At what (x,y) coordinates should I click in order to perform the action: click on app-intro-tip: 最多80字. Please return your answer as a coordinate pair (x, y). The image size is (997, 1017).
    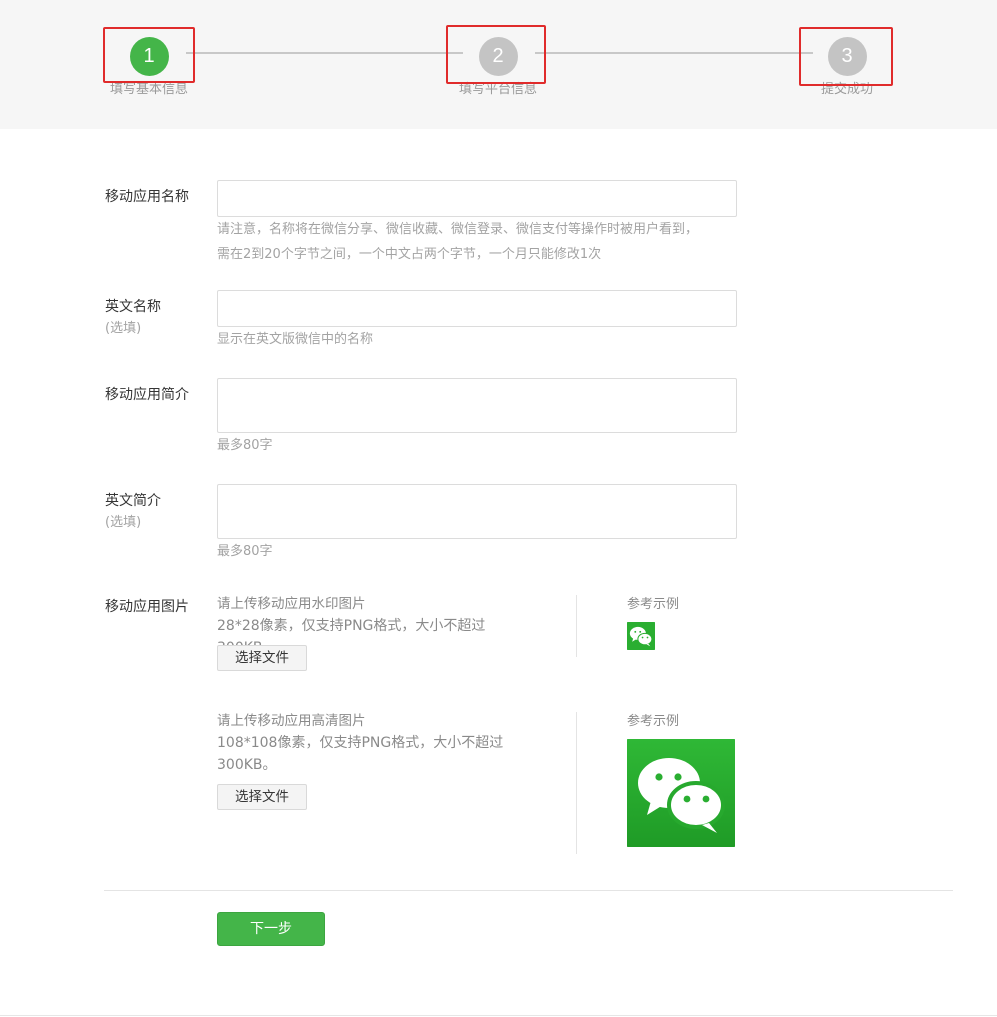
    Looking at the image, I should click on (245, 445).